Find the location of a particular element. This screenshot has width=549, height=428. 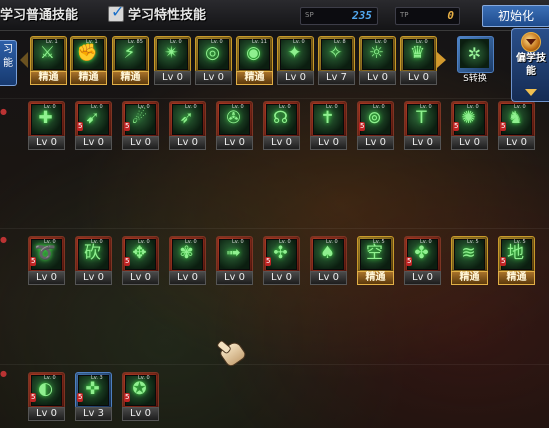

skill-slot: ✚ Lv. 0 Lv 0 is located at coordinates (46, 126).